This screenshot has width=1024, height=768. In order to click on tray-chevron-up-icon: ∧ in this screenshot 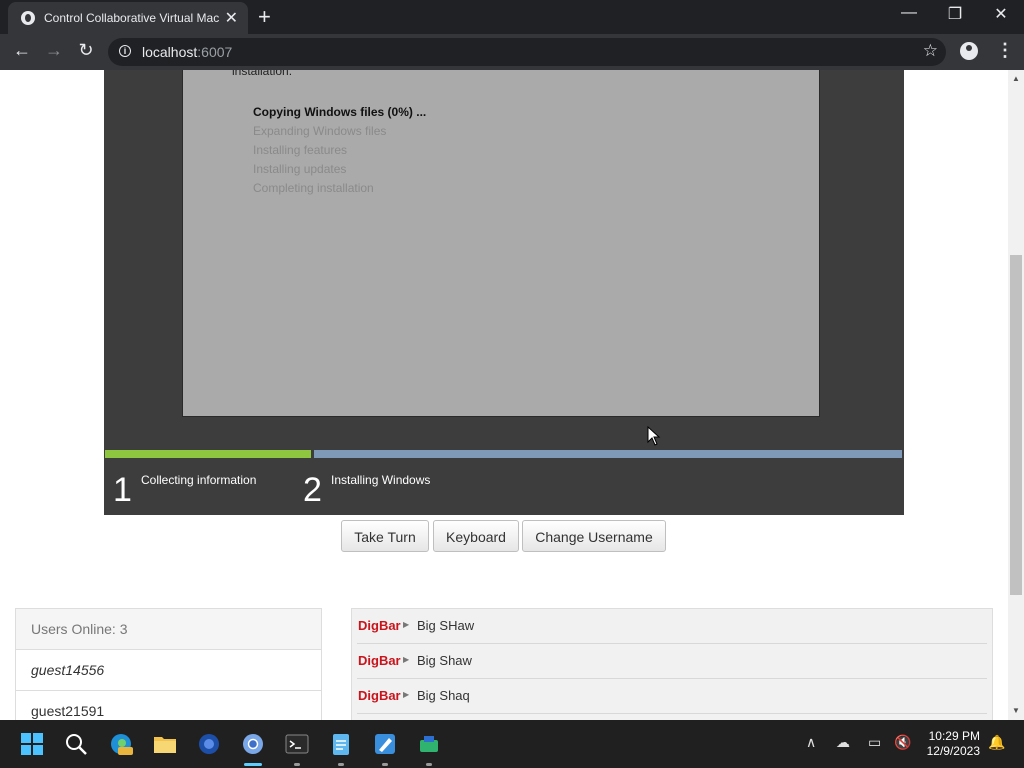, I will do `click(811, 742)`.